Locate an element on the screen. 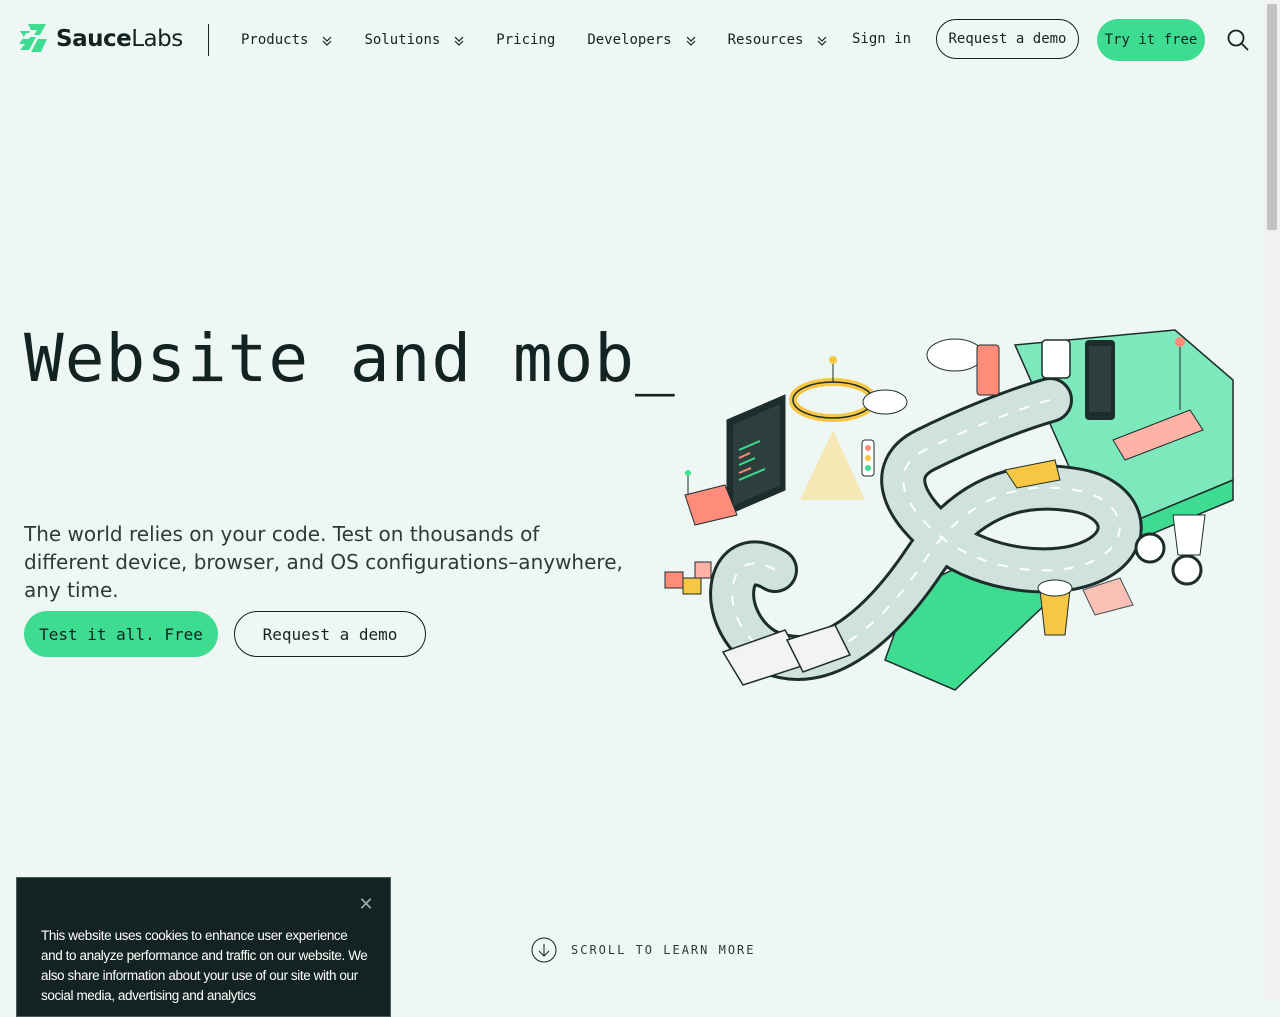 The image size is (1280, 1017). scroll-to-learn-more: SCROLL TO LEARN MORE is located at coordinates (643, 950).